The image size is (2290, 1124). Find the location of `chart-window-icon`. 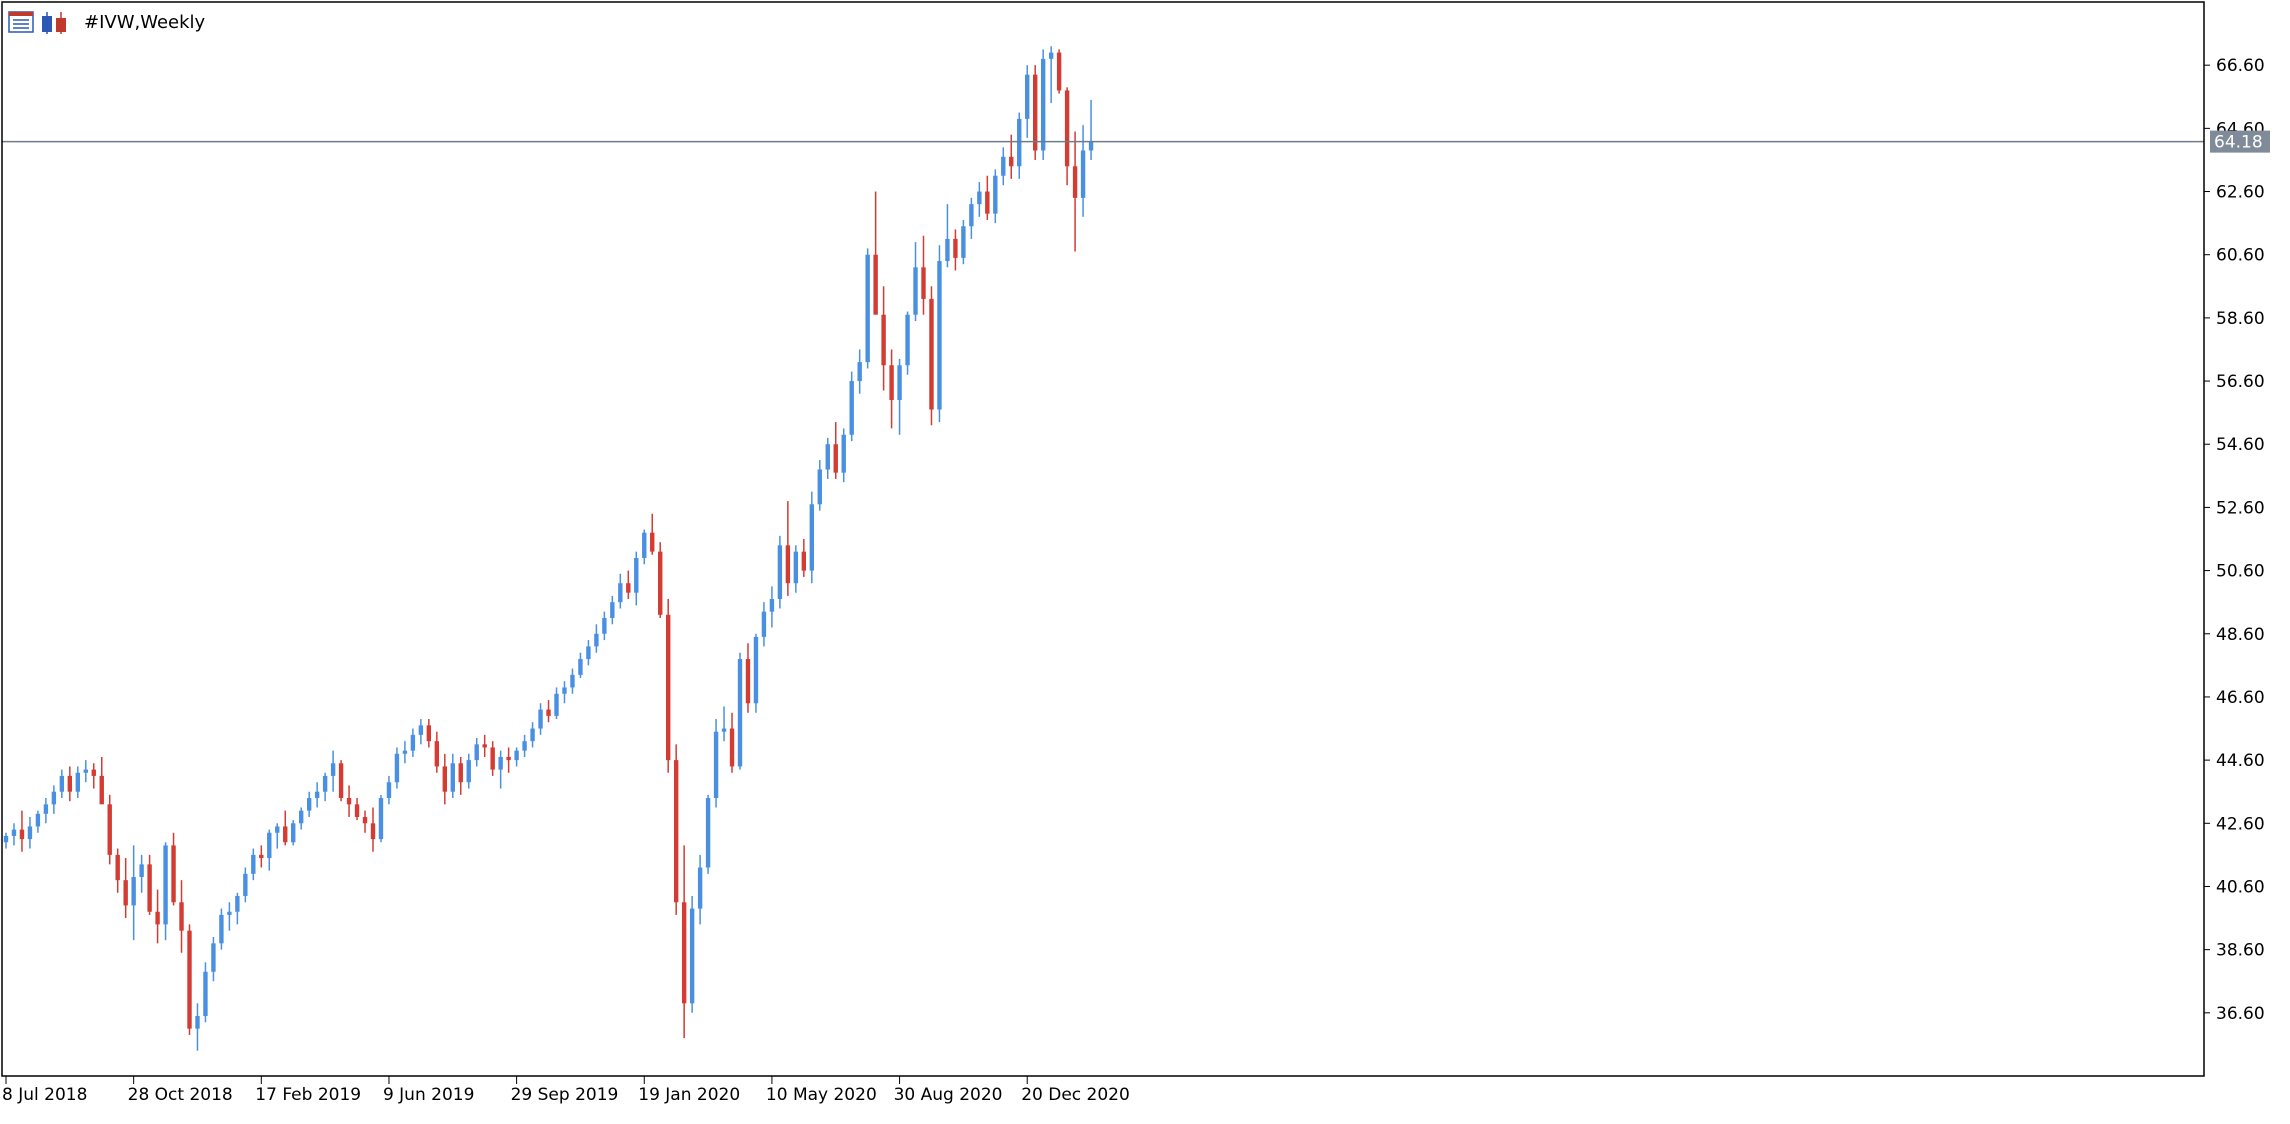

chart-window-icon is located at coordinates (21, 22).